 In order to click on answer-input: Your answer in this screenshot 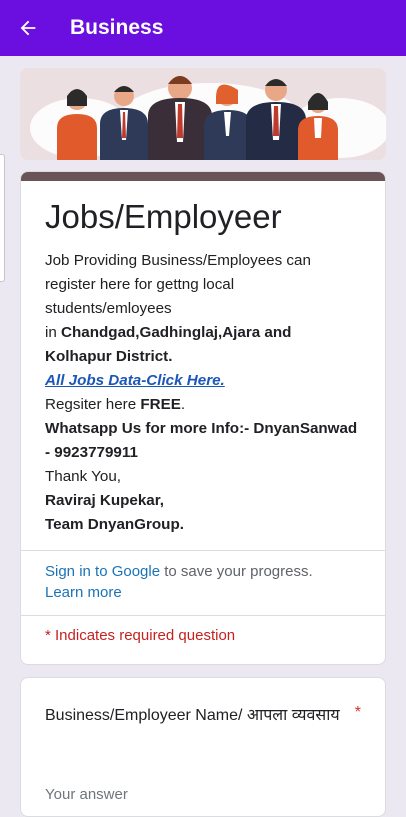, I will do `click(86, 794)`.